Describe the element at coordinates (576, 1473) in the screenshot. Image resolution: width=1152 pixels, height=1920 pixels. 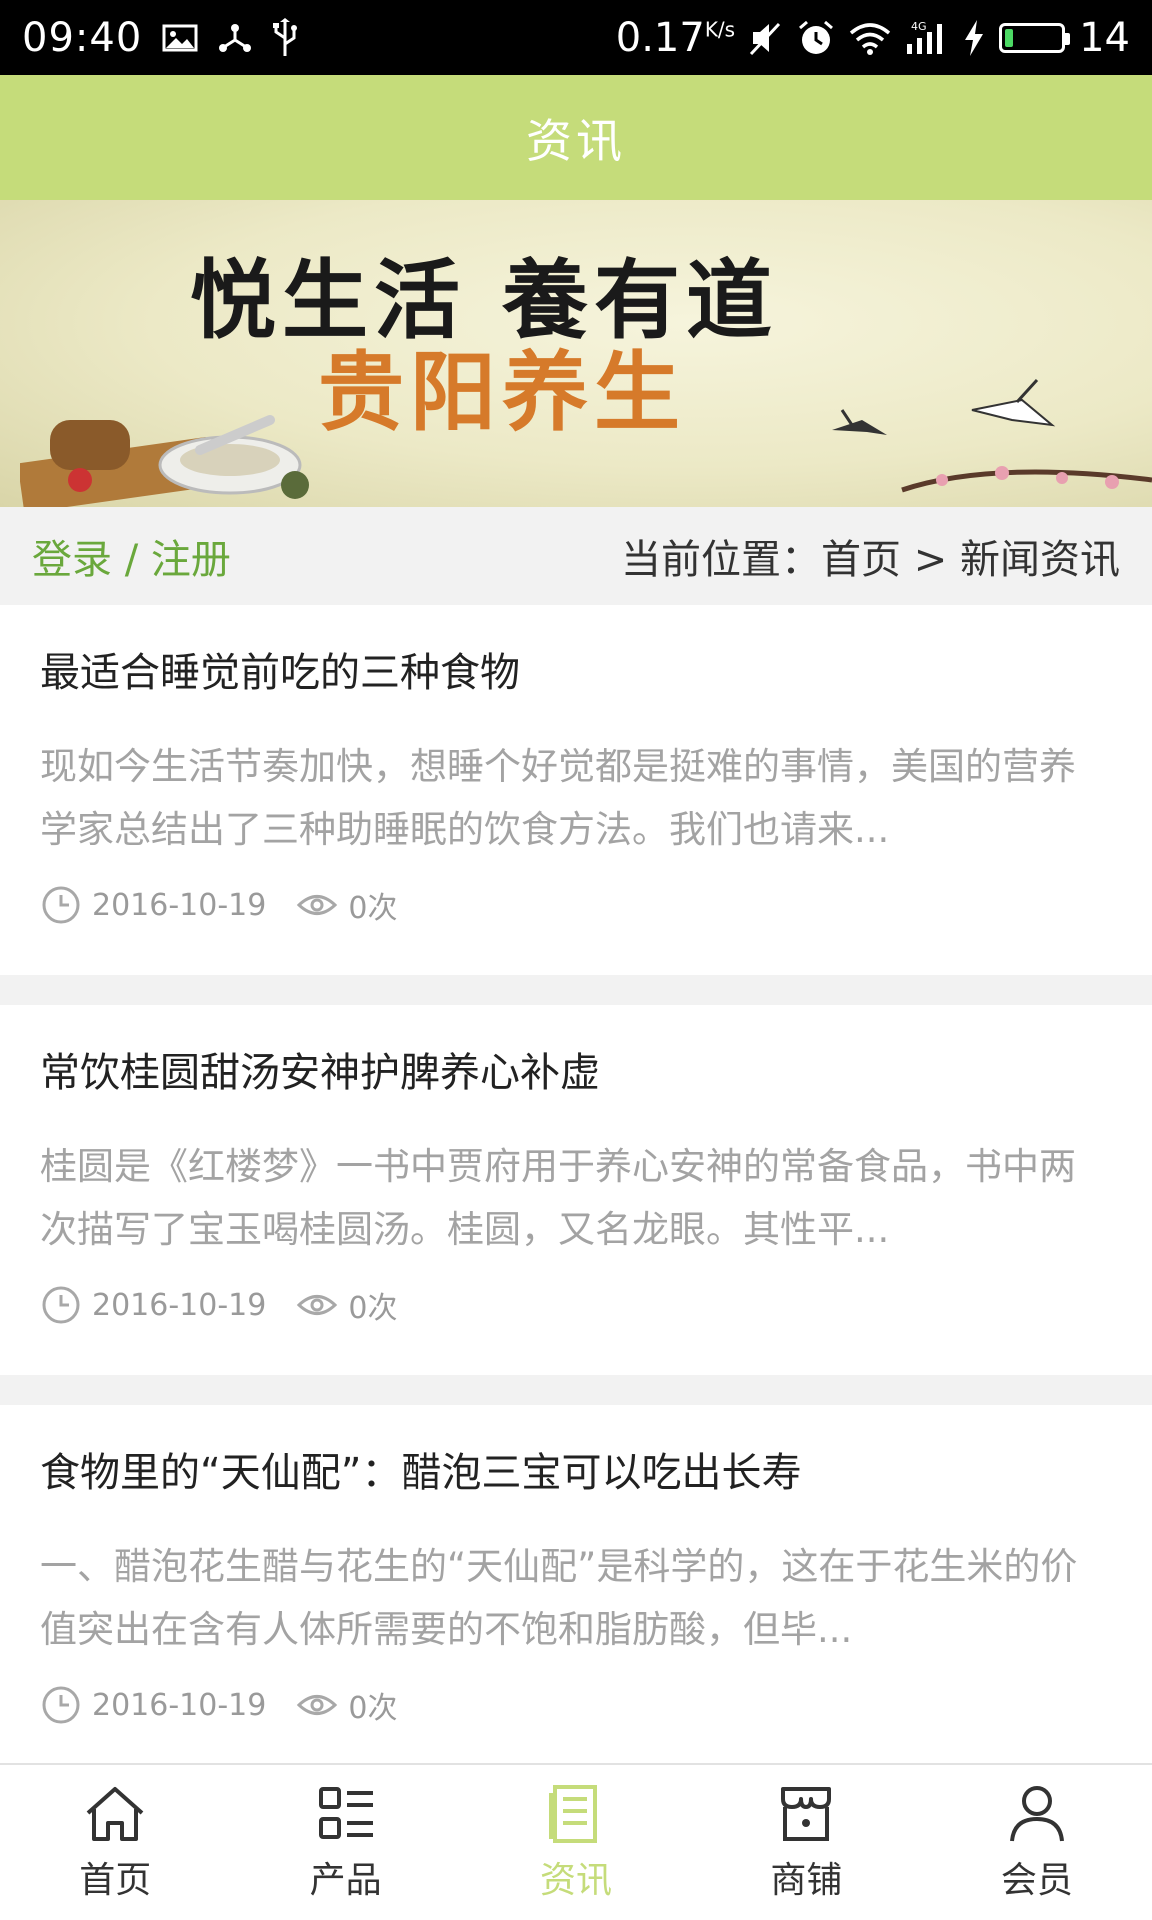
I see `news-title: 食物里的“天仙配”：醋泡三宝可以吃出长寿` at that location.